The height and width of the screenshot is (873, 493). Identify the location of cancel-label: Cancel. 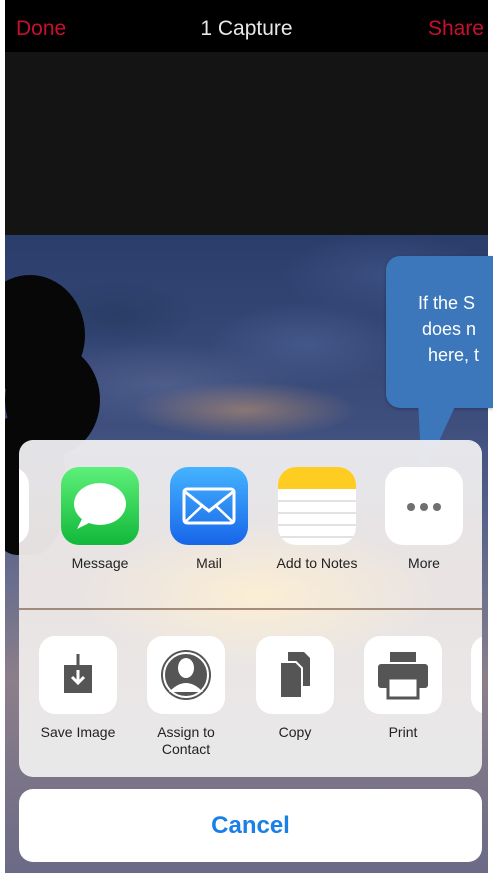
(250, 825).